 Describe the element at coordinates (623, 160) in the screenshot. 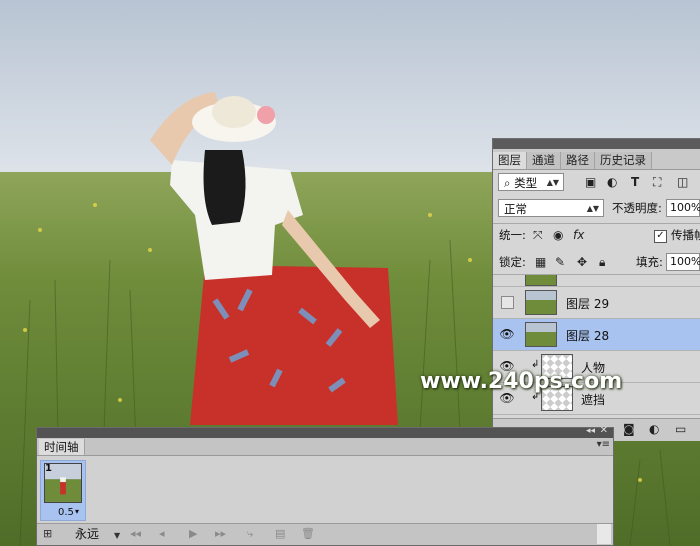

I see `tab-history: 历史记录` at that location.